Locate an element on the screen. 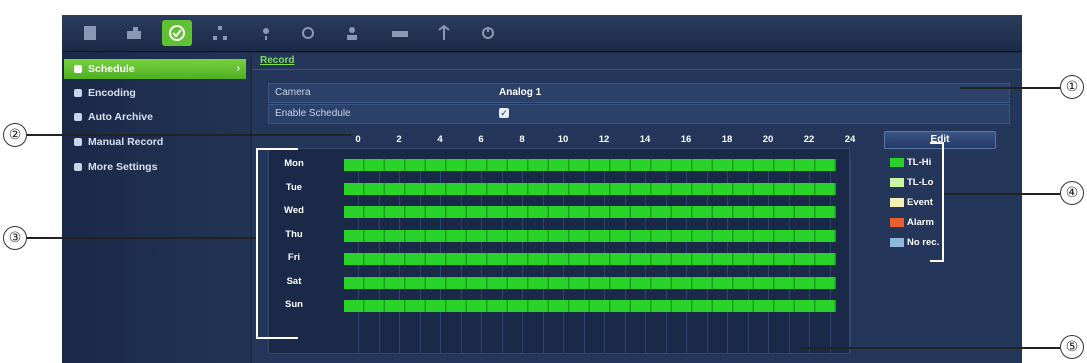 This screenshot has width=1087, height=363. monitor-icon is located at coordinates (90, 33).